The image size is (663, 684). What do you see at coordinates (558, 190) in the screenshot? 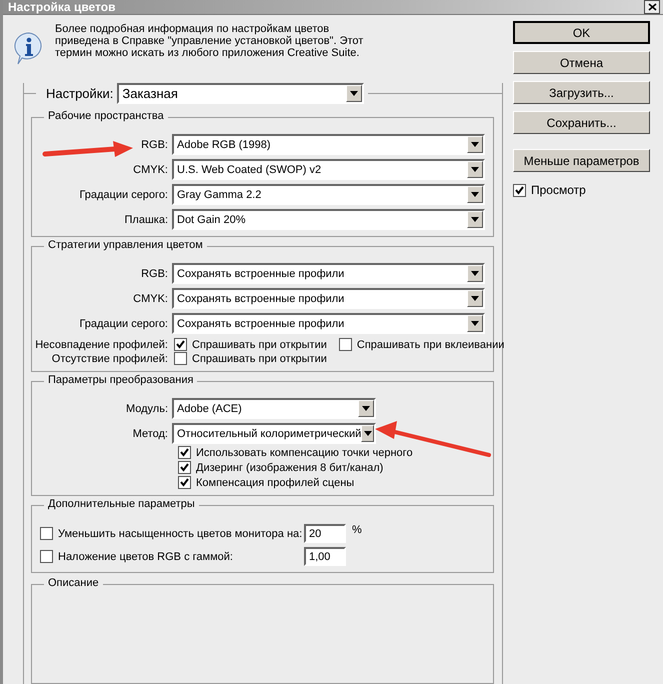
I see `checkbox-label: Просмотр` at bounding box center [558, 190].